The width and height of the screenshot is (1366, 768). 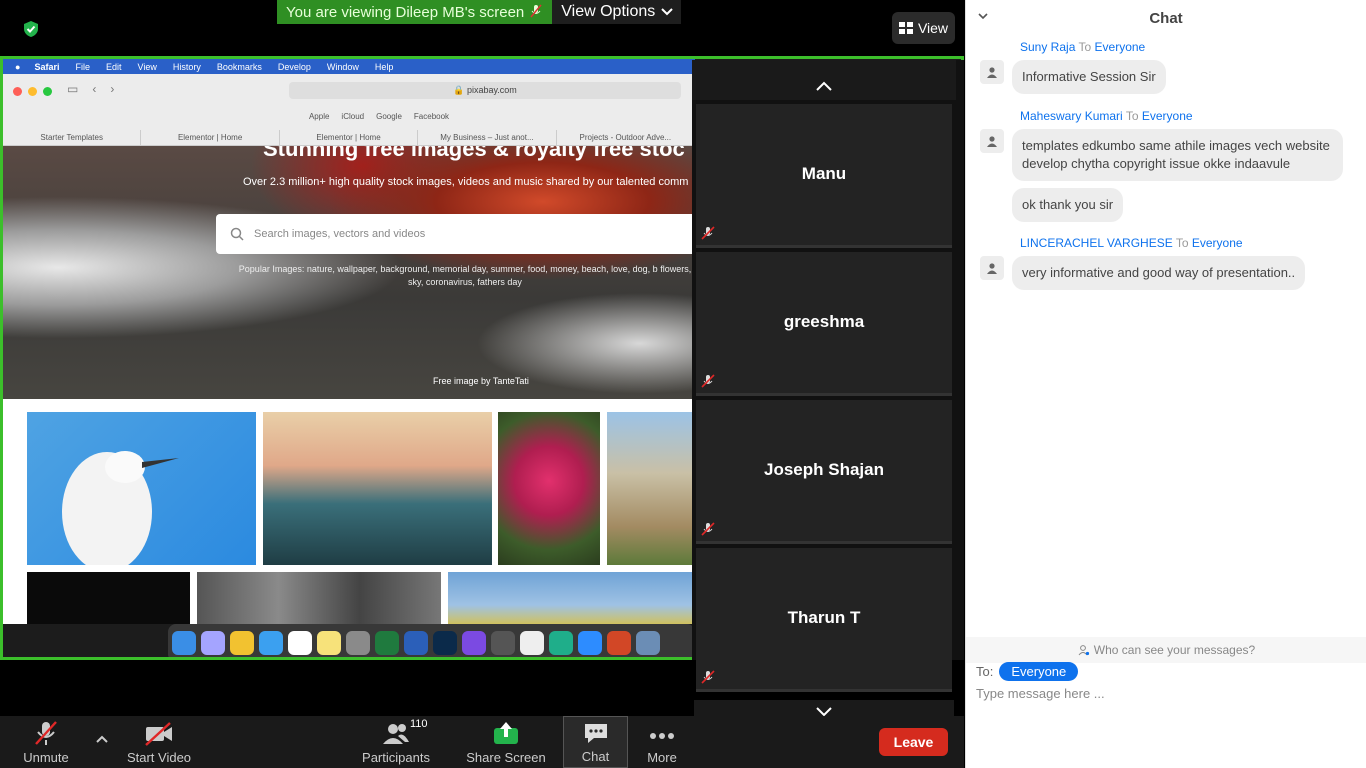 I want to click on chrome-icon, so click(x=242, y=643).